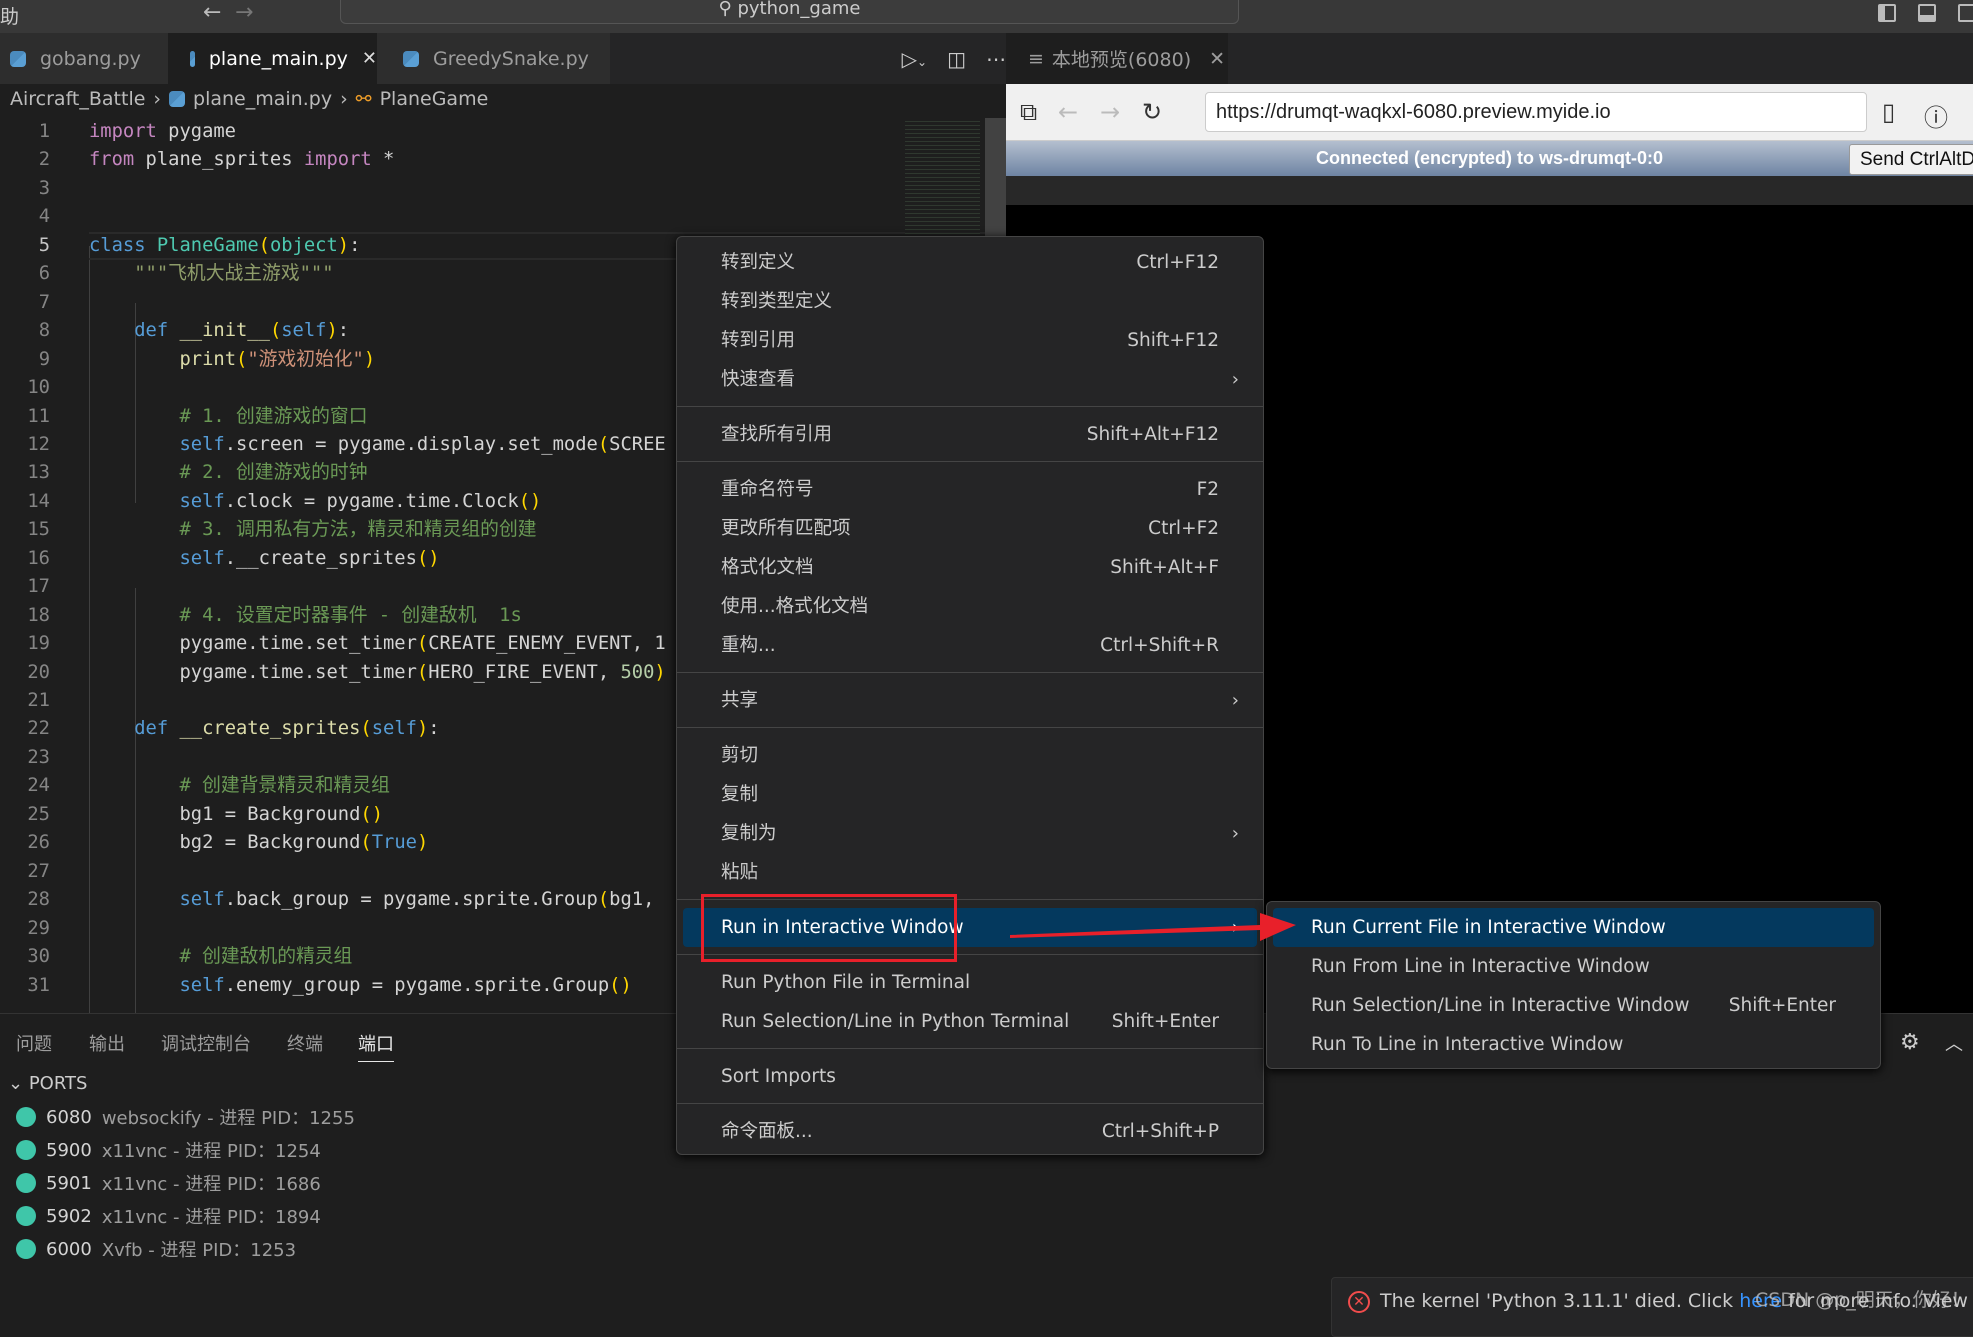 The image size is (1973, 1337). What do you see at coordinates (1954, 1043) in the screenshot?
I see `chevron-up-icon: ︿` at bounding box center [1954, 1043].